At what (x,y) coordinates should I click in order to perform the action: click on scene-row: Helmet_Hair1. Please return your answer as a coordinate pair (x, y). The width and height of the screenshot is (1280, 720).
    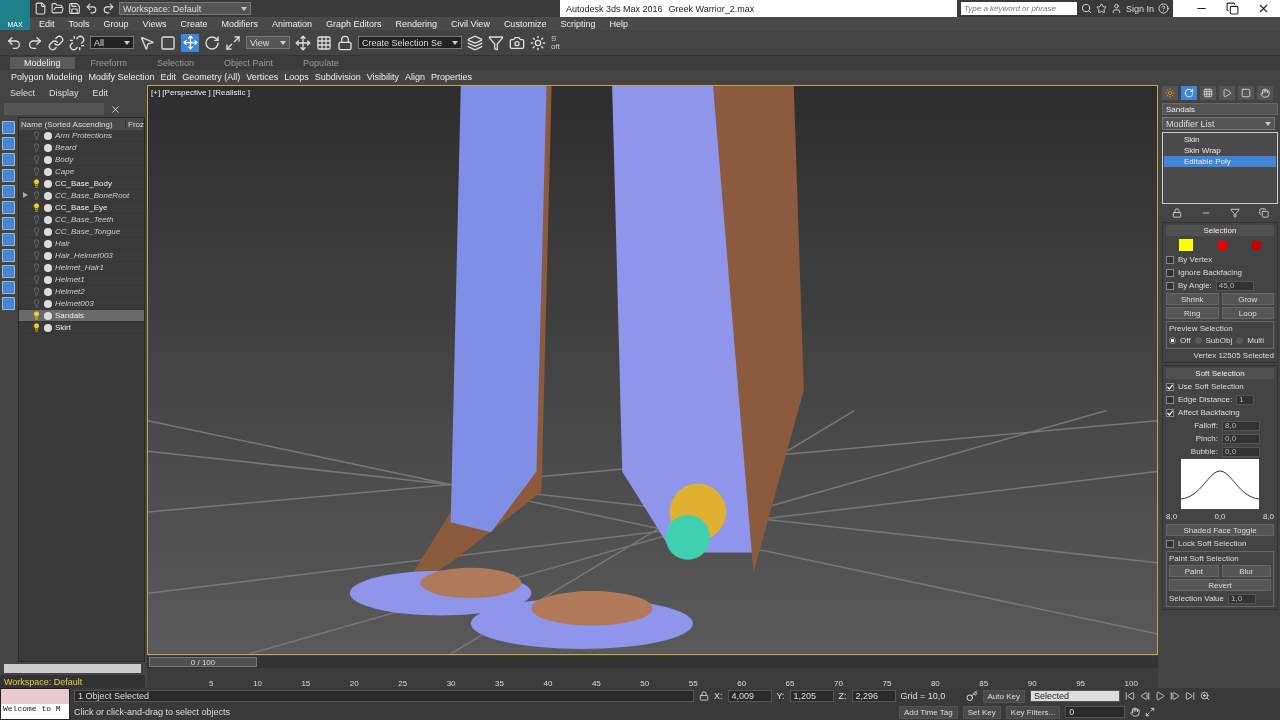
    Looking at the image, I should click on (81, 268).